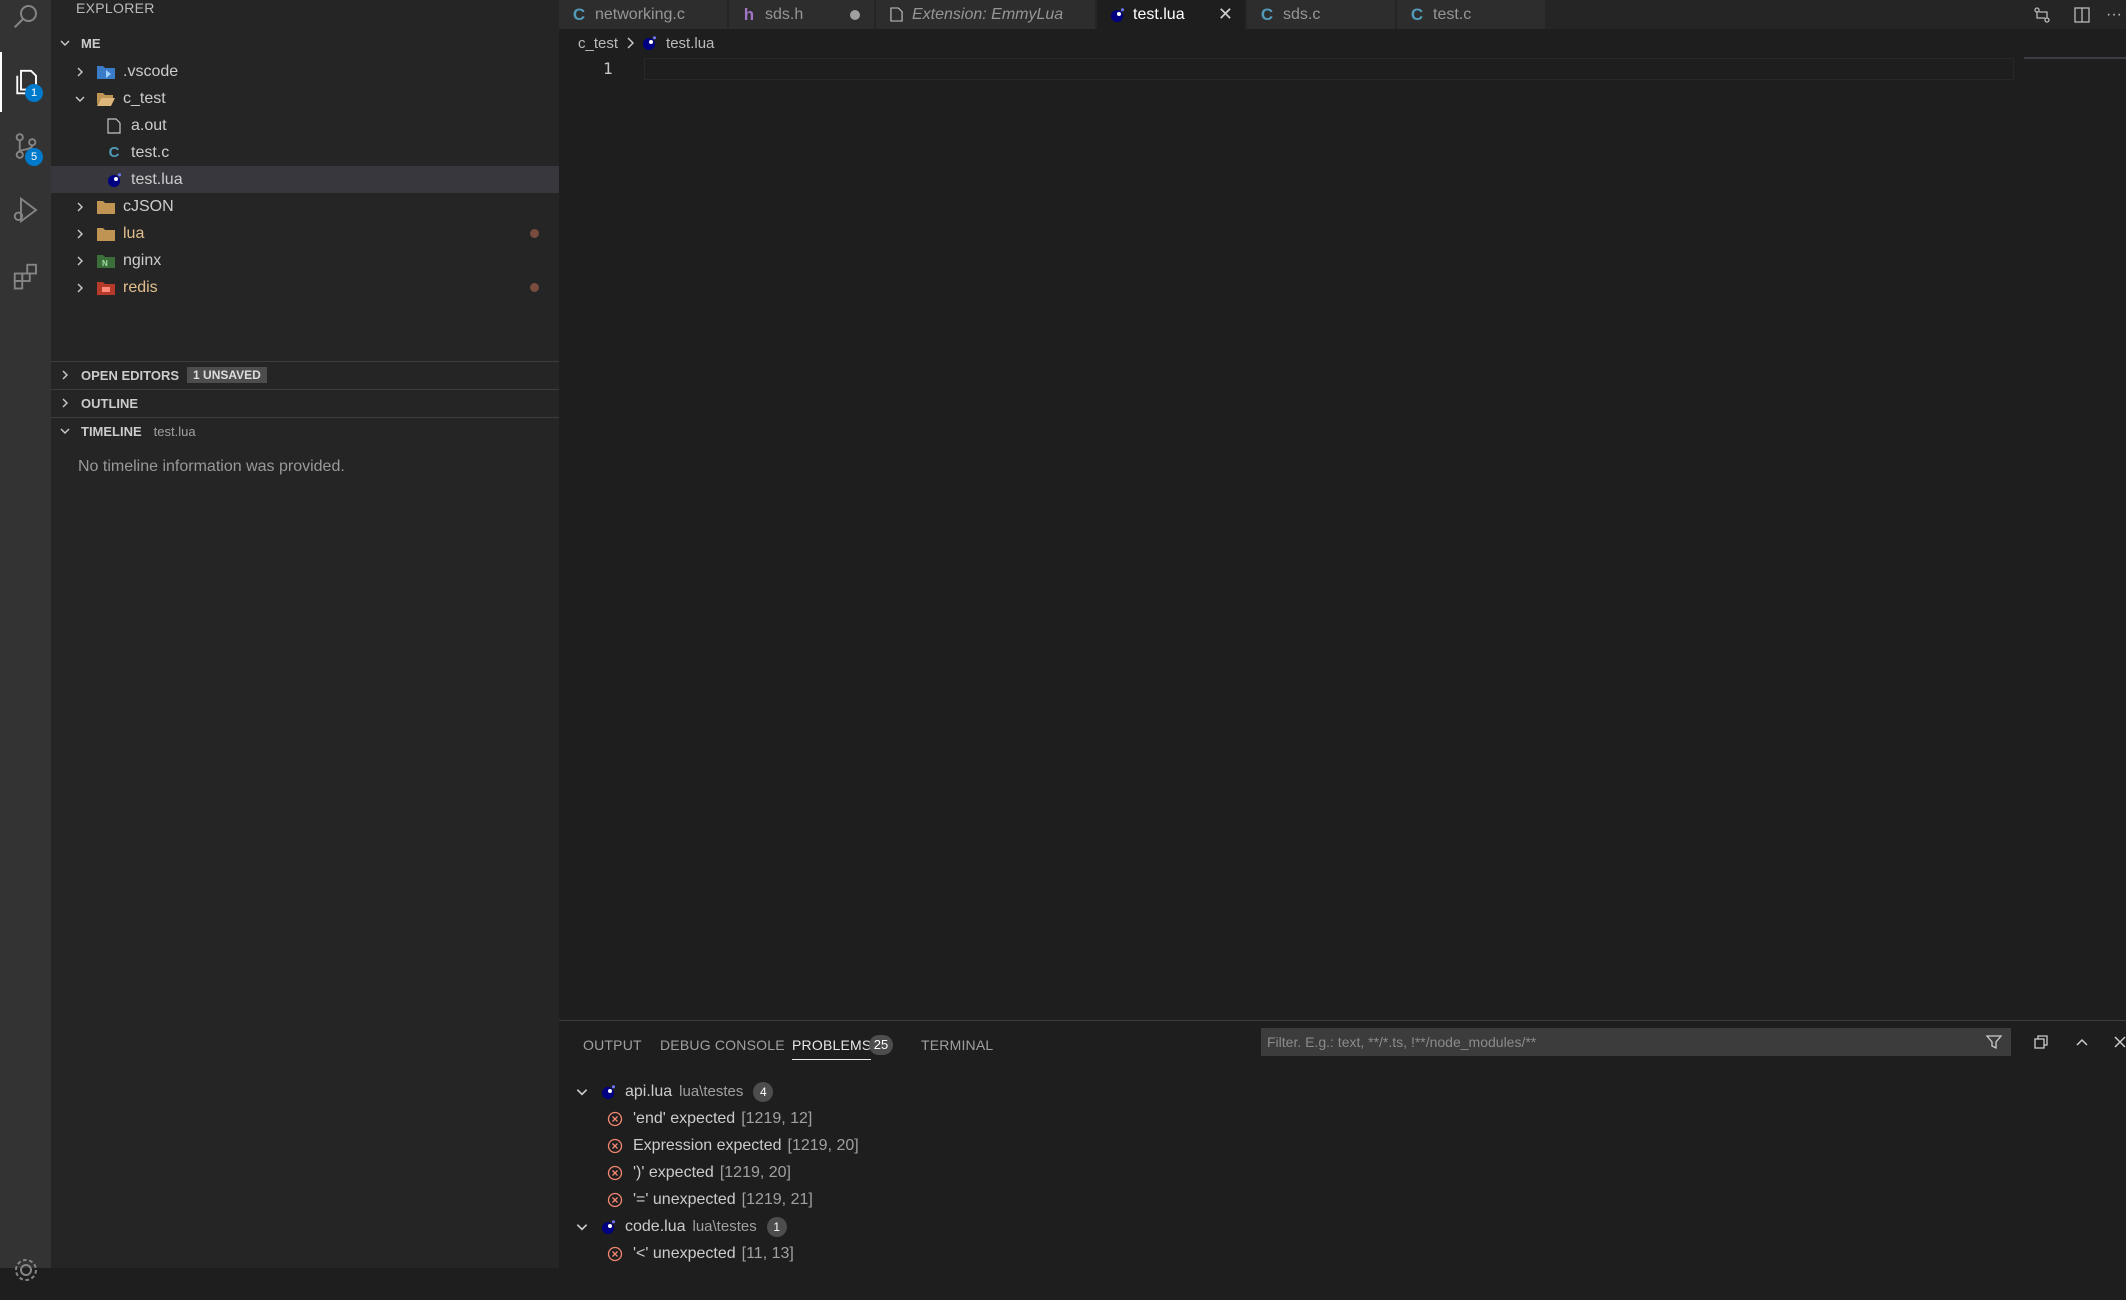 The image size is (2126, 1300). Describe the element at coordinates (25, 1270) in the screenshot. I see `settings-gear-icon` at that location.